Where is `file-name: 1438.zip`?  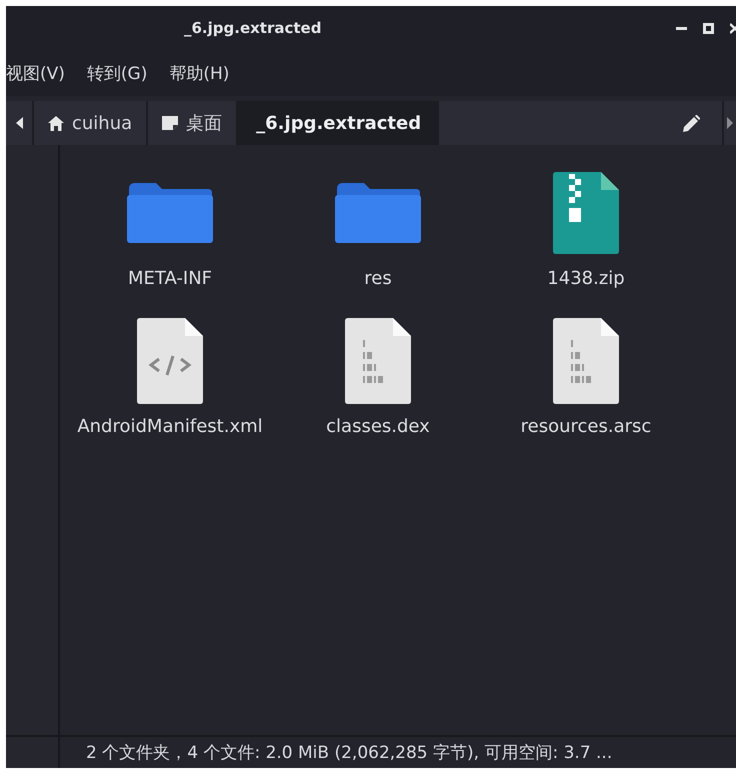
file-name: 1438.zip is located at coordinates (586, 279).